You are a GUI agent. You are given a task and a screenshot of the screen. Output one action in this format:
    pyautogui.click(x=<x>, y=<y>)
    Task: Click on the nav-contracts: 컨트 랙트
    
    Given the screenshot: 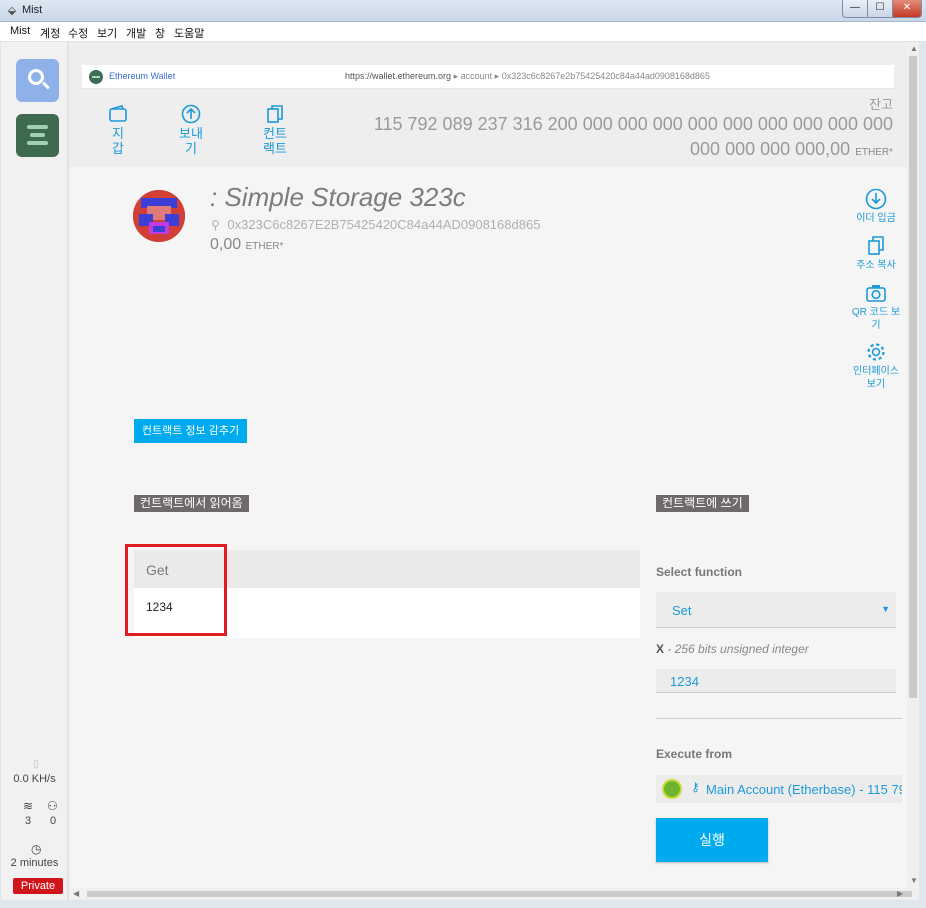 What is the action you would take?
    pyautogui.click(x=275, y=130)
    